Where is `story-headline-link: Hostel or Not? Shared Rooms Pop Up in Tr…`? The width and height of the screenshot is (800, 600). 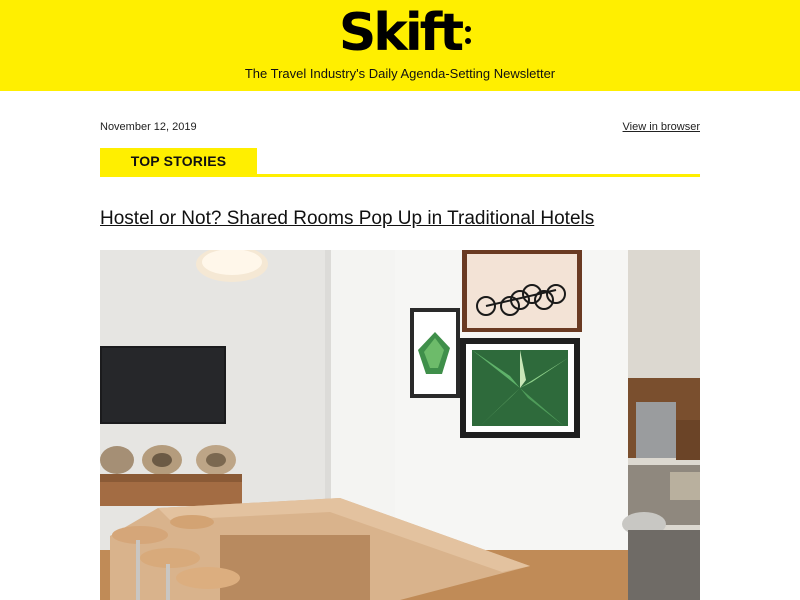
story-headline-link: Hostel or Not? Shared Rooms Pop Up in Tr… is located at coordinates (400, 219).